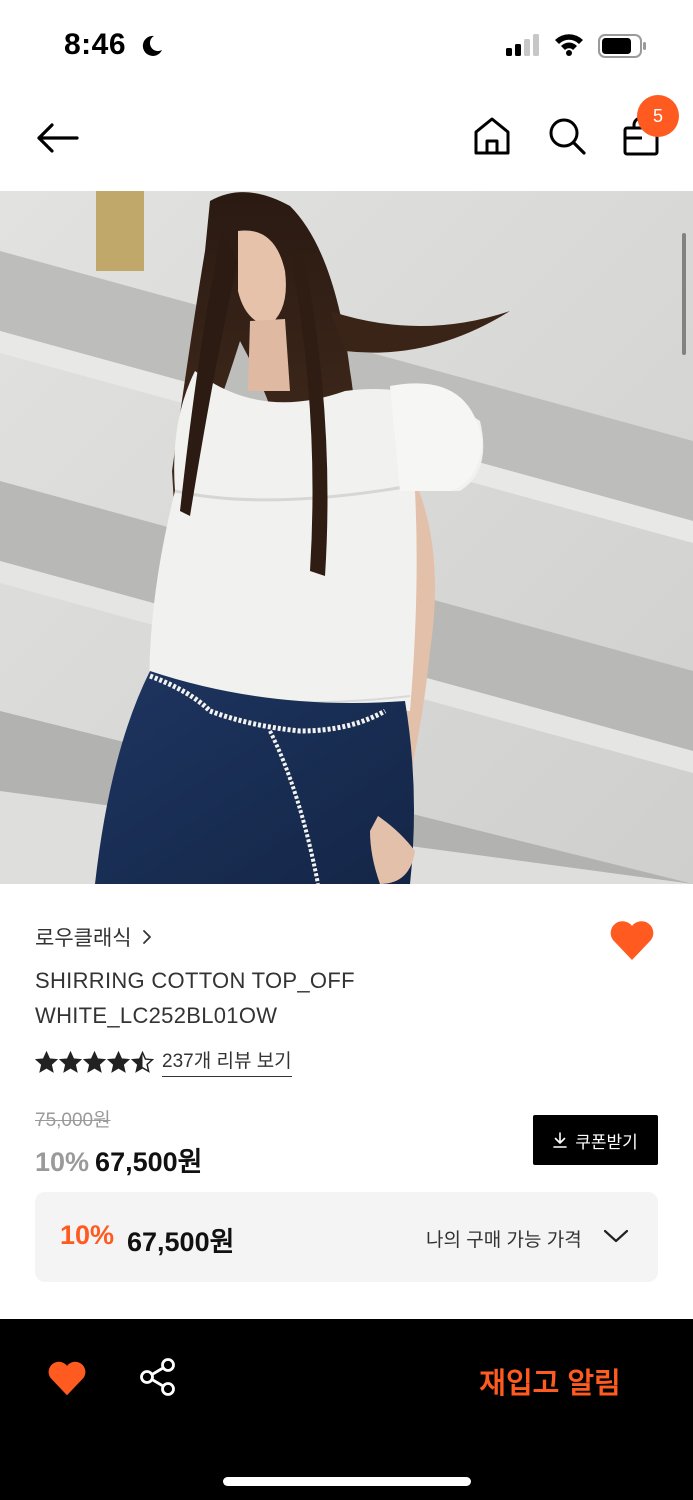 The image size is (693, 1500). I want to click on like-button, so click(633, 941).